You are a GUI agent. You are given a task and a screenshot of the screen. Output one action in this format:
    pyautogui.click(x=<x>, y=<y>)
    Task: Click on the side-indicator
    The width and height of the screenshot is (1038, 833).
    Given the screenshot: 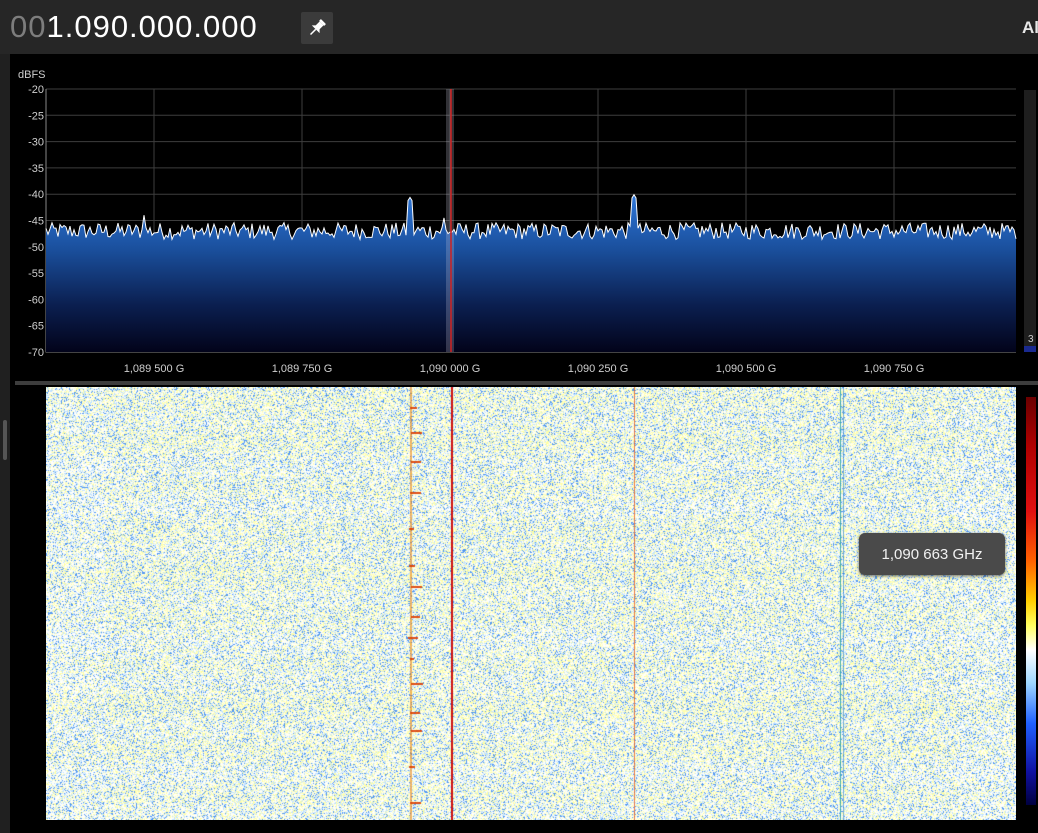 What is the action you would take?
    pyautogui.click(x=1030, y=349)
    